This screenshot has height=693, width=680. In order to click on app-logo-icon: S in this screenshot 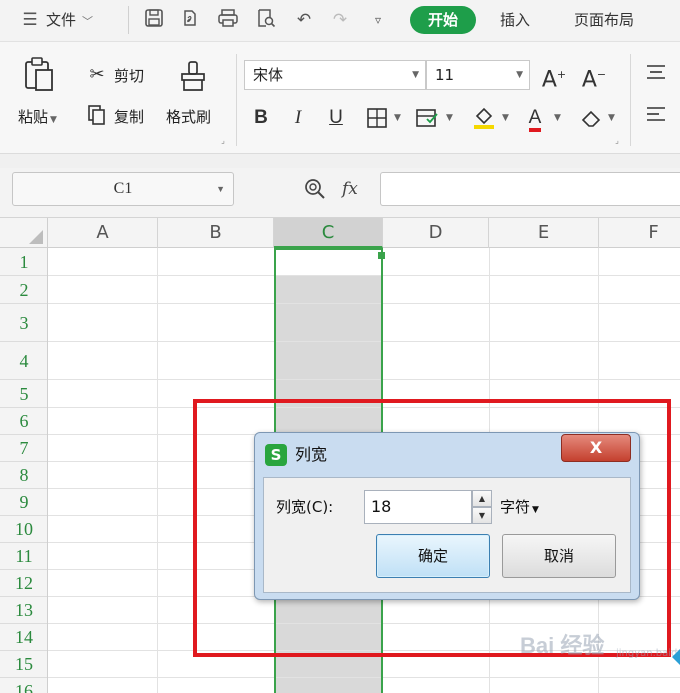, I will do `click(276, 455)`.